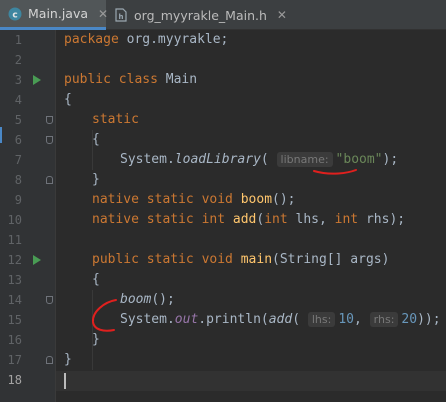  I want to click on svg-text: h, so click(121, 17).